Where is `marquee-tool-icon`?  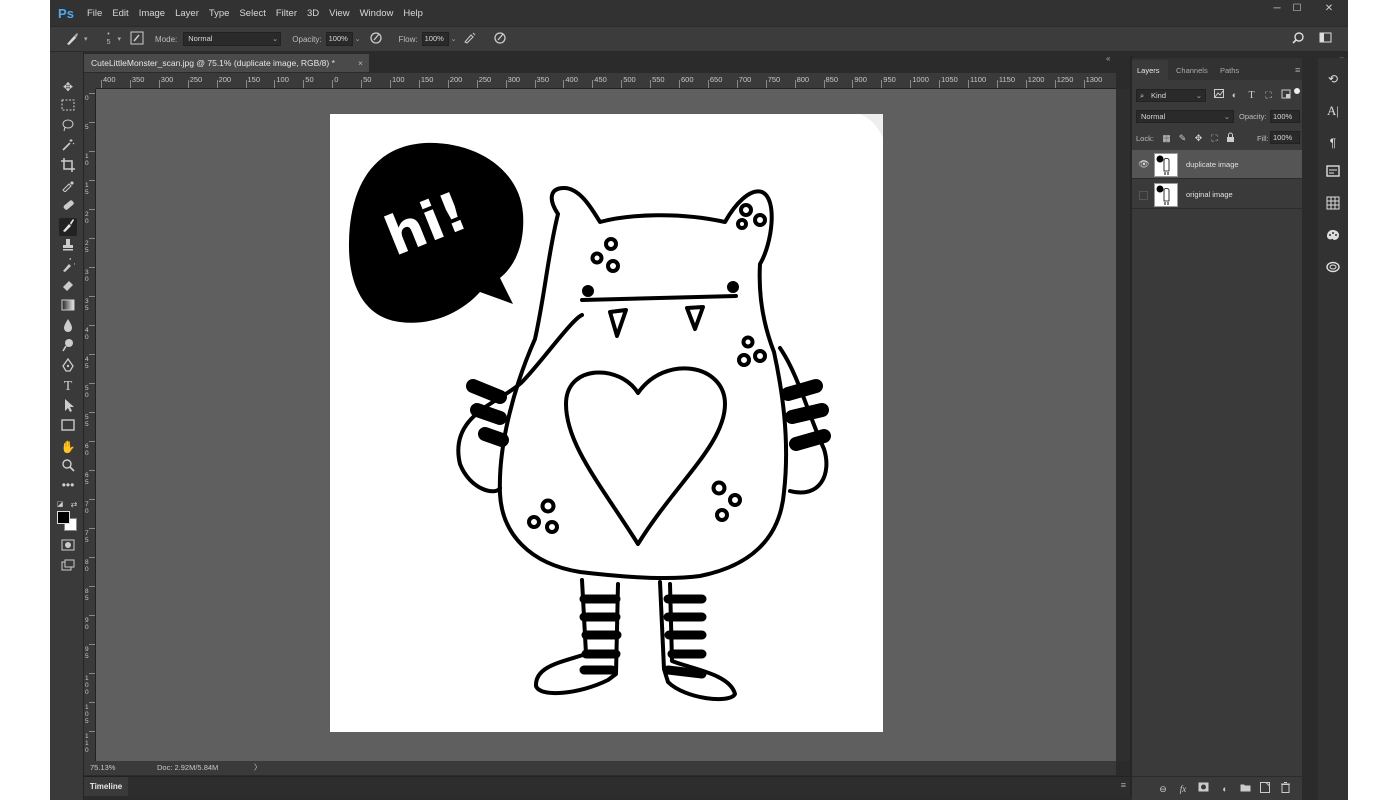 marquee-tool-icon is located at coordinates (68, 107).